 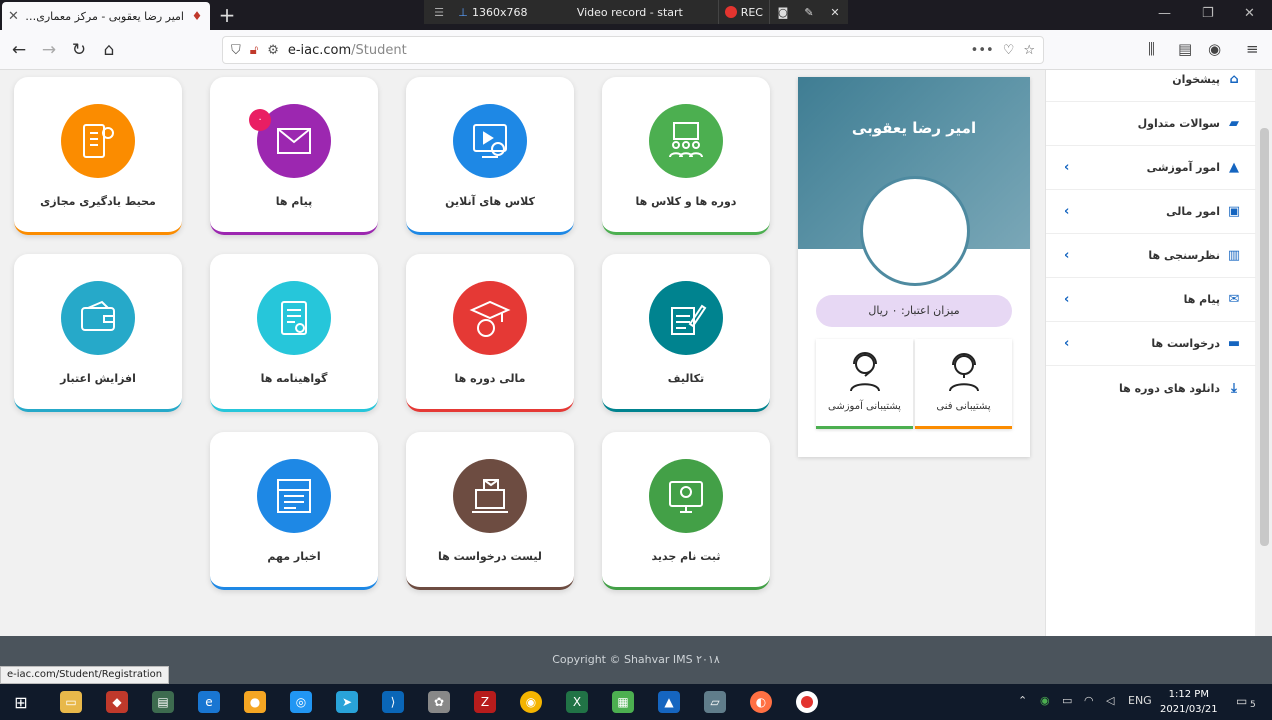 I want to click on pin-icon: ⊥, so click(x=463, y=12).